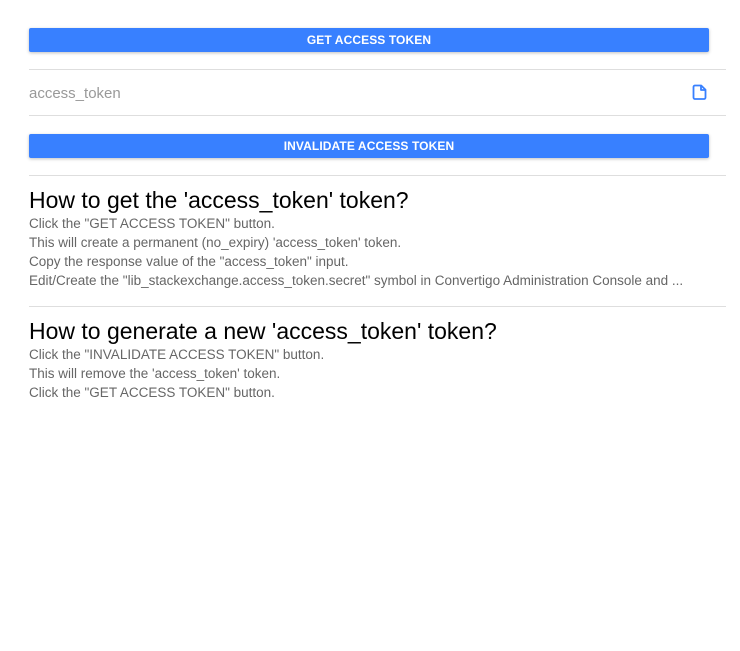 This screenshot has height=651, width=740. I want to click on section-title: How to get the 'access_token' token?, so click(219, 200).